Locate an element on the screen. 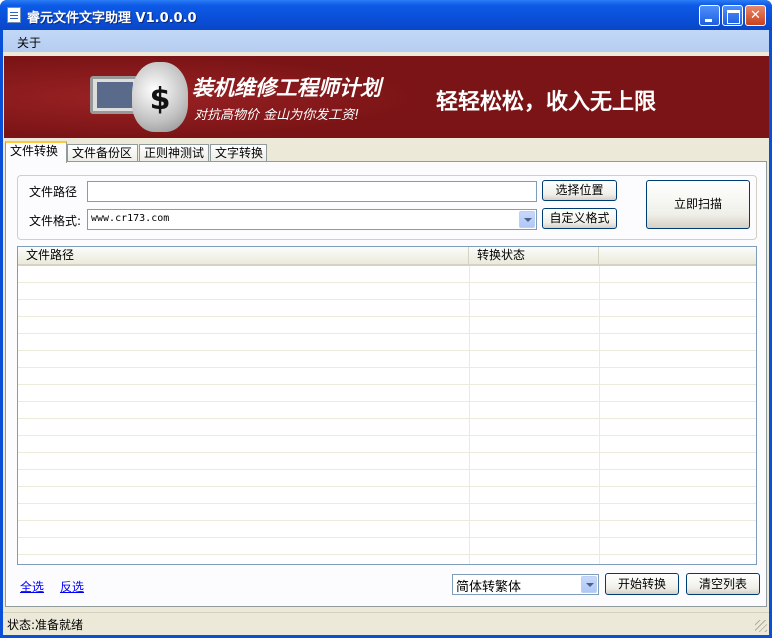 The width and height of the screenshot is (772, 638). choose-location-button: 选择位置 is located at coordinates (579, 190).